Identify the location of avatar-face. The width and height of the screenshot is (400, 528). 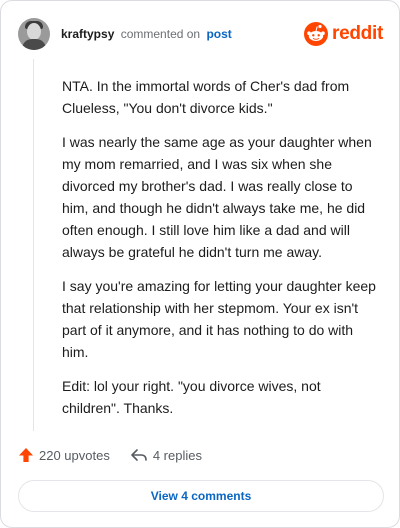
(34, 31).